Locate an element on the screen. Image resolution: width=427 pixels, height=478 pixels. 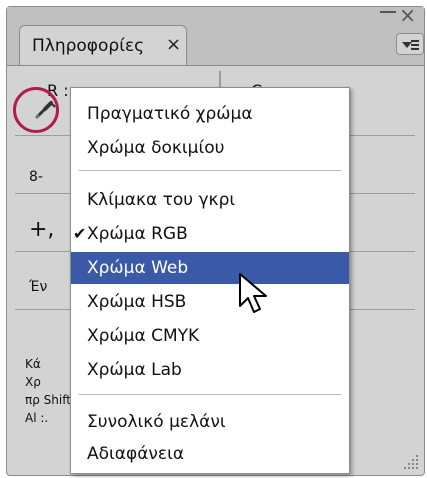
menu-item-rgb-color: ✔ Χρώμα RGB is located at coordinates (210, 234).